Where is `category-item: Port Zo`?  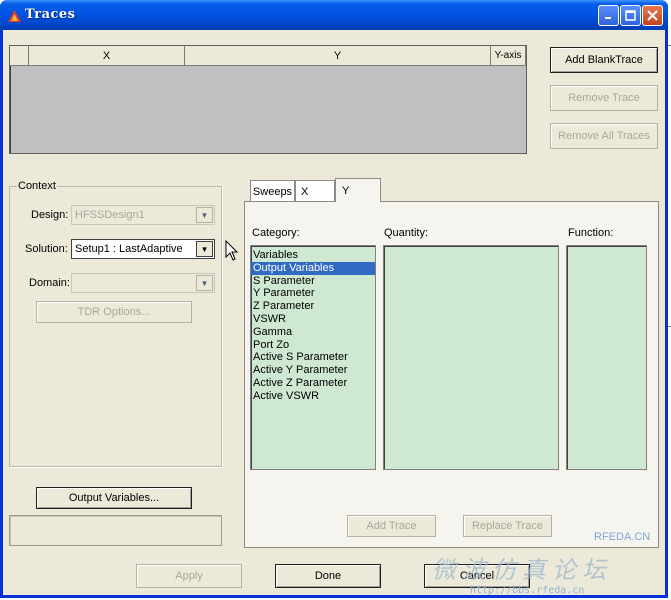
category-item: Port Zo is located at coordinates (313, 345).